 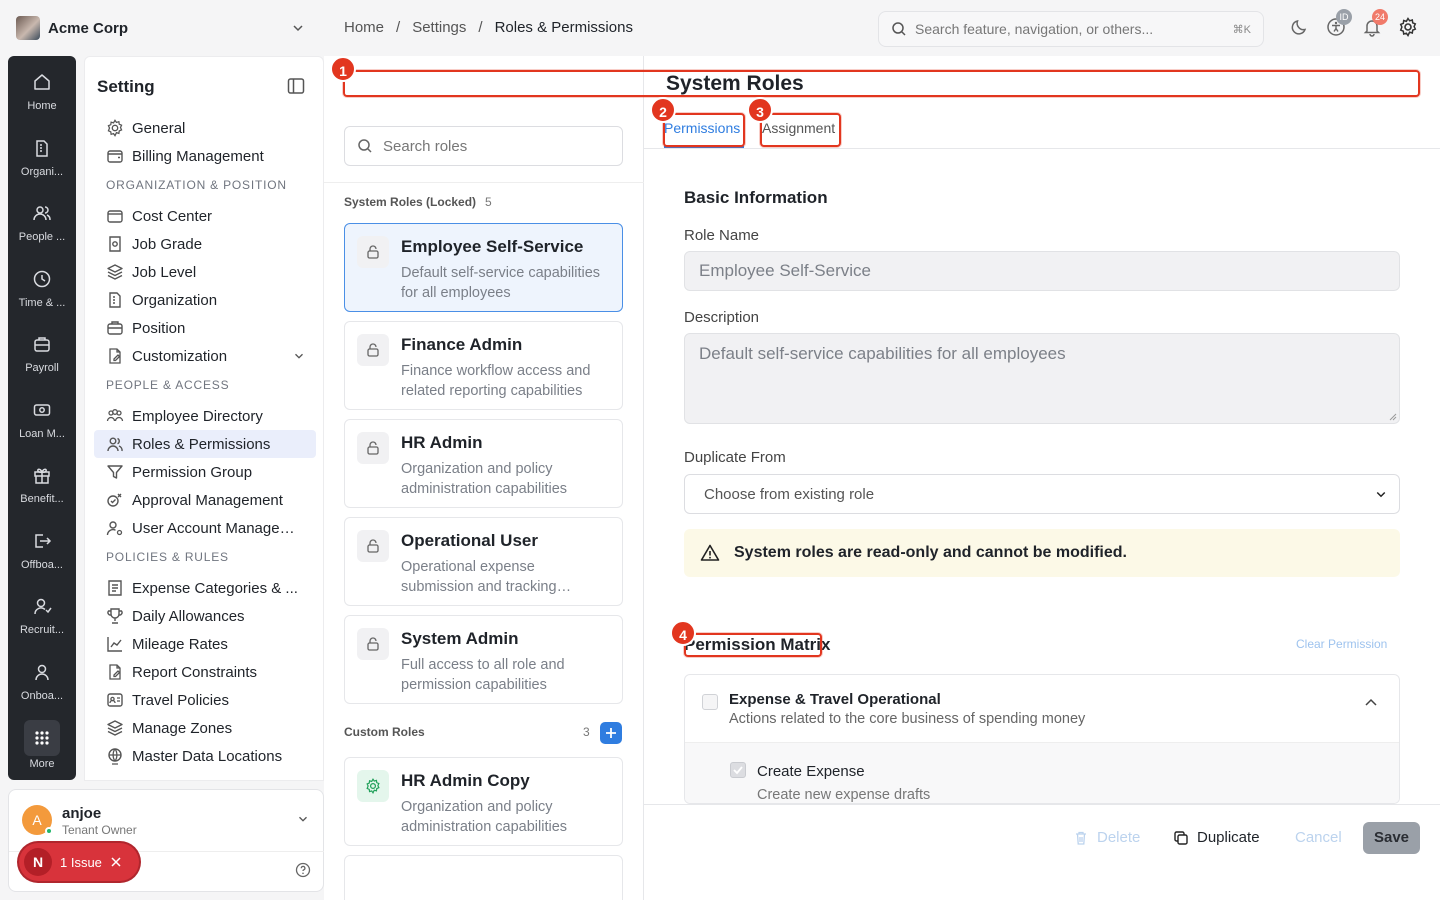 What do you see at coordinates (205, 472) in the screenshot?
I see `settings-item-permission-group: Permission Group` at bounding box center [205, 472].